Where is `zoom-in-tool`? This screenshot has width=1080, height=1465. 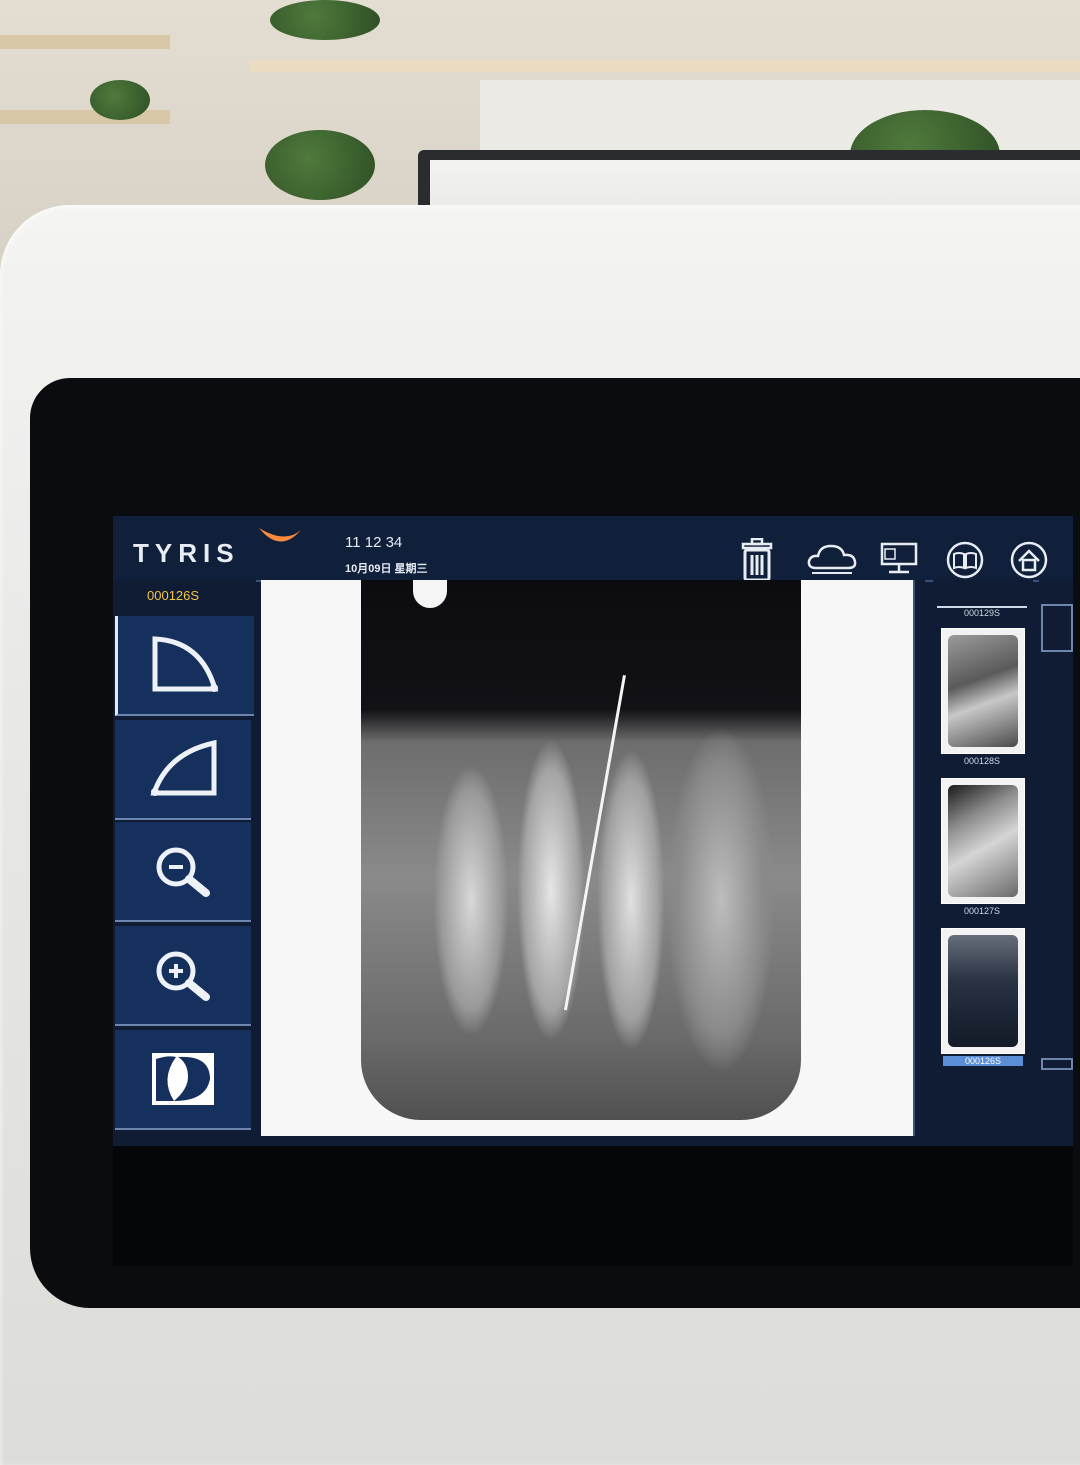 zoom-in-tool is located at coordinates (183, 976).